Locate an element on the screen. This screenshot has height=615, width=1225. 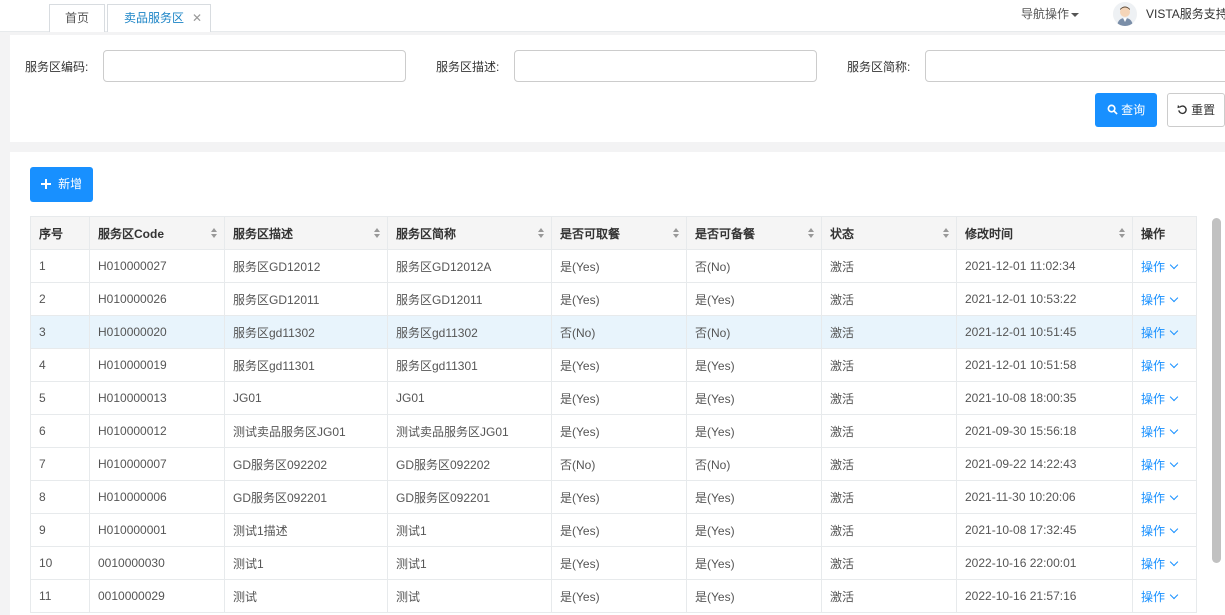
col-header-label: 是否可备餐 is located at coordinates (725, 233).